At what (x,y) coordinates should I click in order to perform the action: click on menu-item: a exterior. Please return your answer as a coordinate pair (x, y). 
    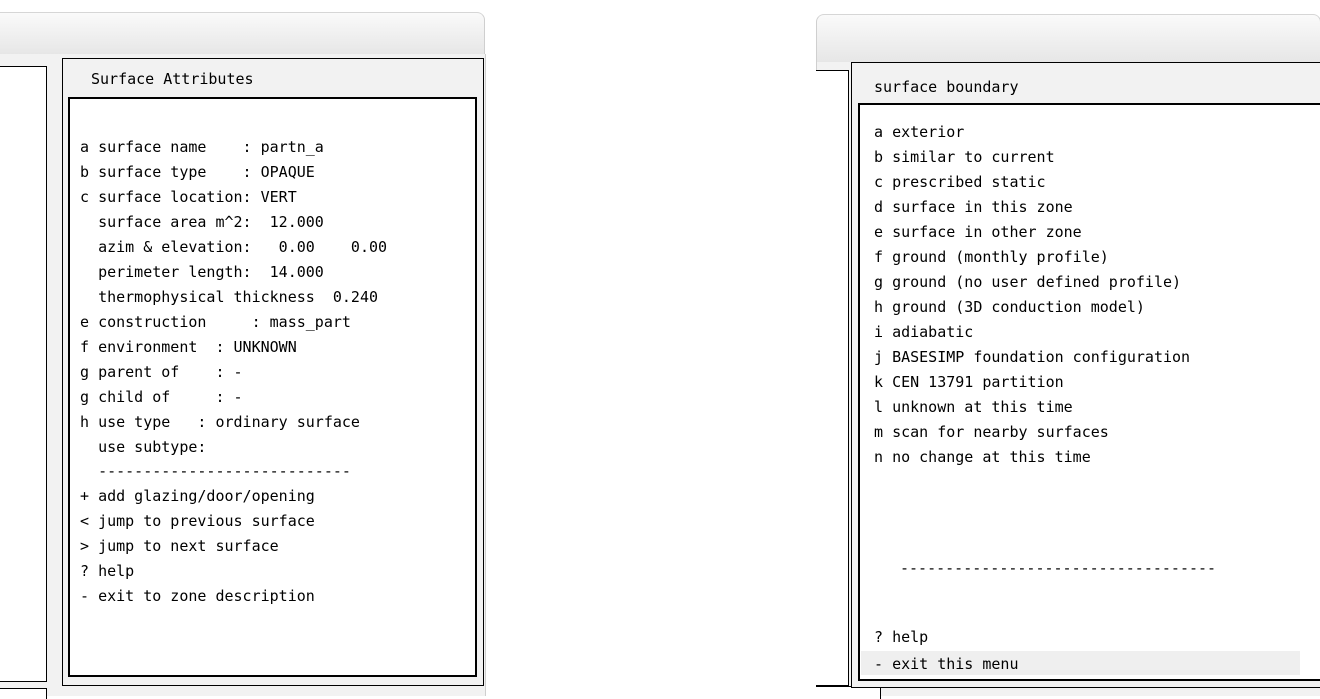
    Looking at the image, I should click on (919, 132).